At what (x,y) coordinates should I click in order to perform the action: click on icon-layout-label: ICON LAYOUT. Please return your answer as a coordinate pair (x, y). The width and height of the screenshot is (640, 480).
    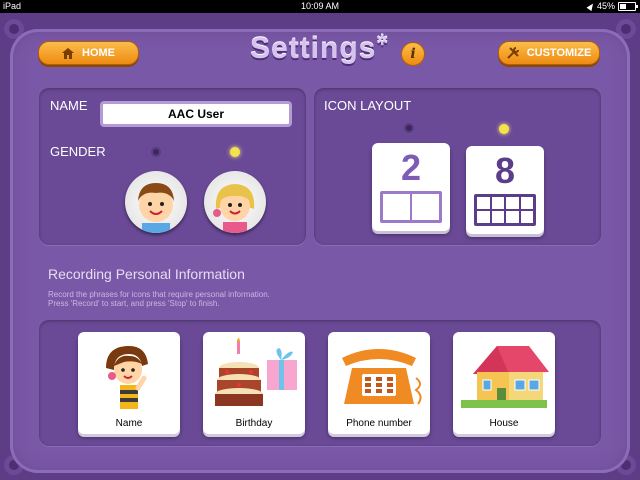
    Looking at the image, I should click on (368, 105).